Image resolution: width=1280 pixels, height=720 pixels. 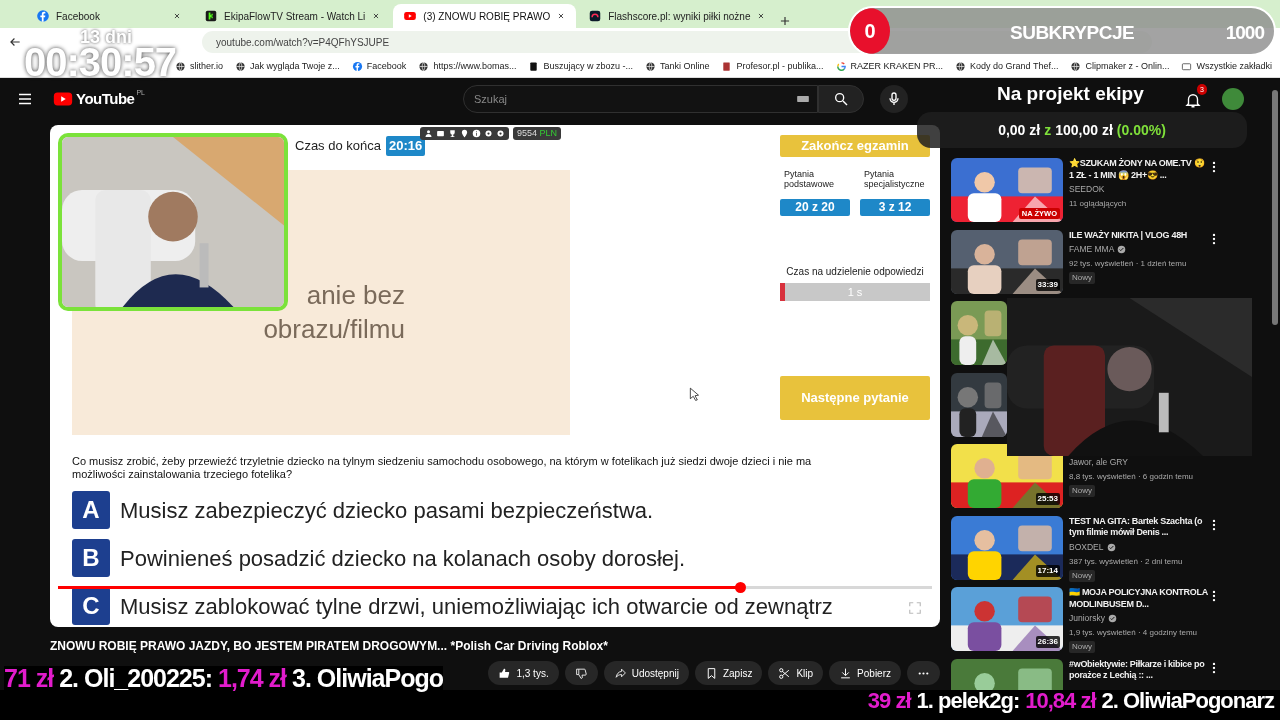 What do you see at coordinates (476, 606) in the screenshot?
I see `answer-text: Musisz zablokować tylne drzwi, uniemożliwiając ich otwarcie od zewnątrz` at bounding box center [476, 606].